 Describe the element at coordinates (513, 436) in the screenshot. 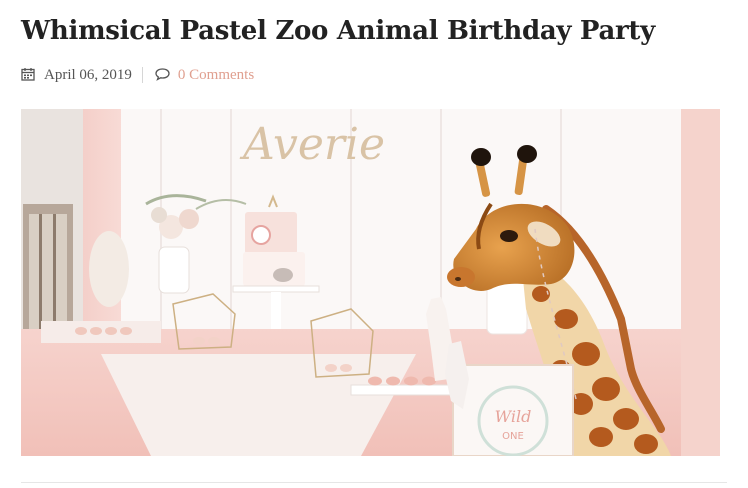

I see `sign-line-2: ONE` at that location.